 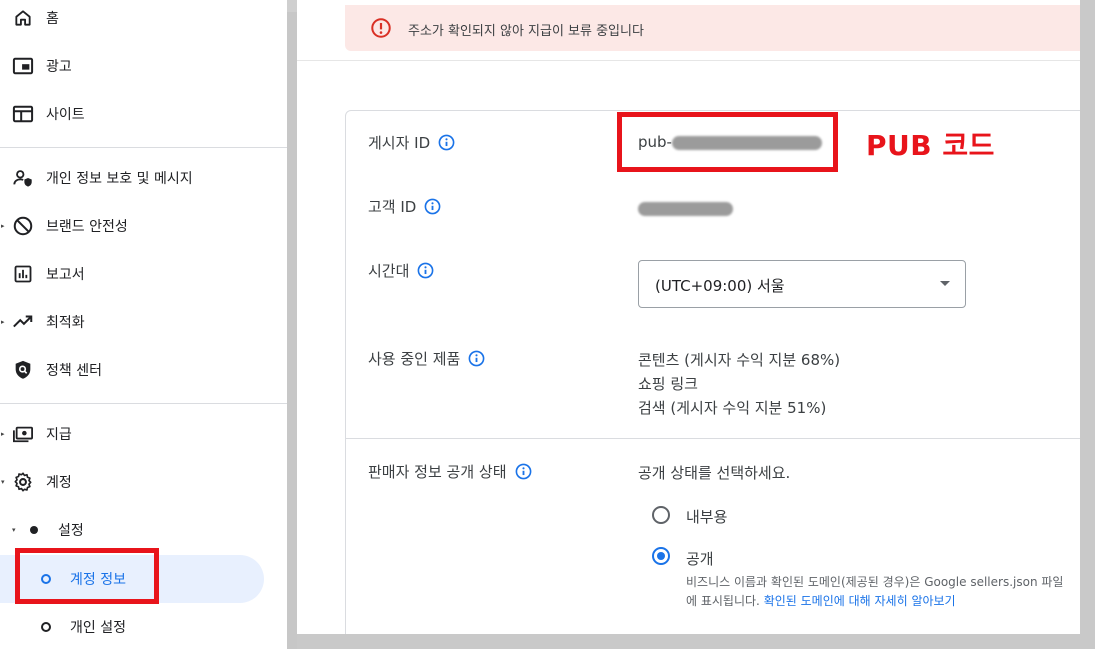 What do you see at coordinates (59, 435) in the screenshot?
I see `sidebar-item-label: 지급` at bounding box center [59, 435].